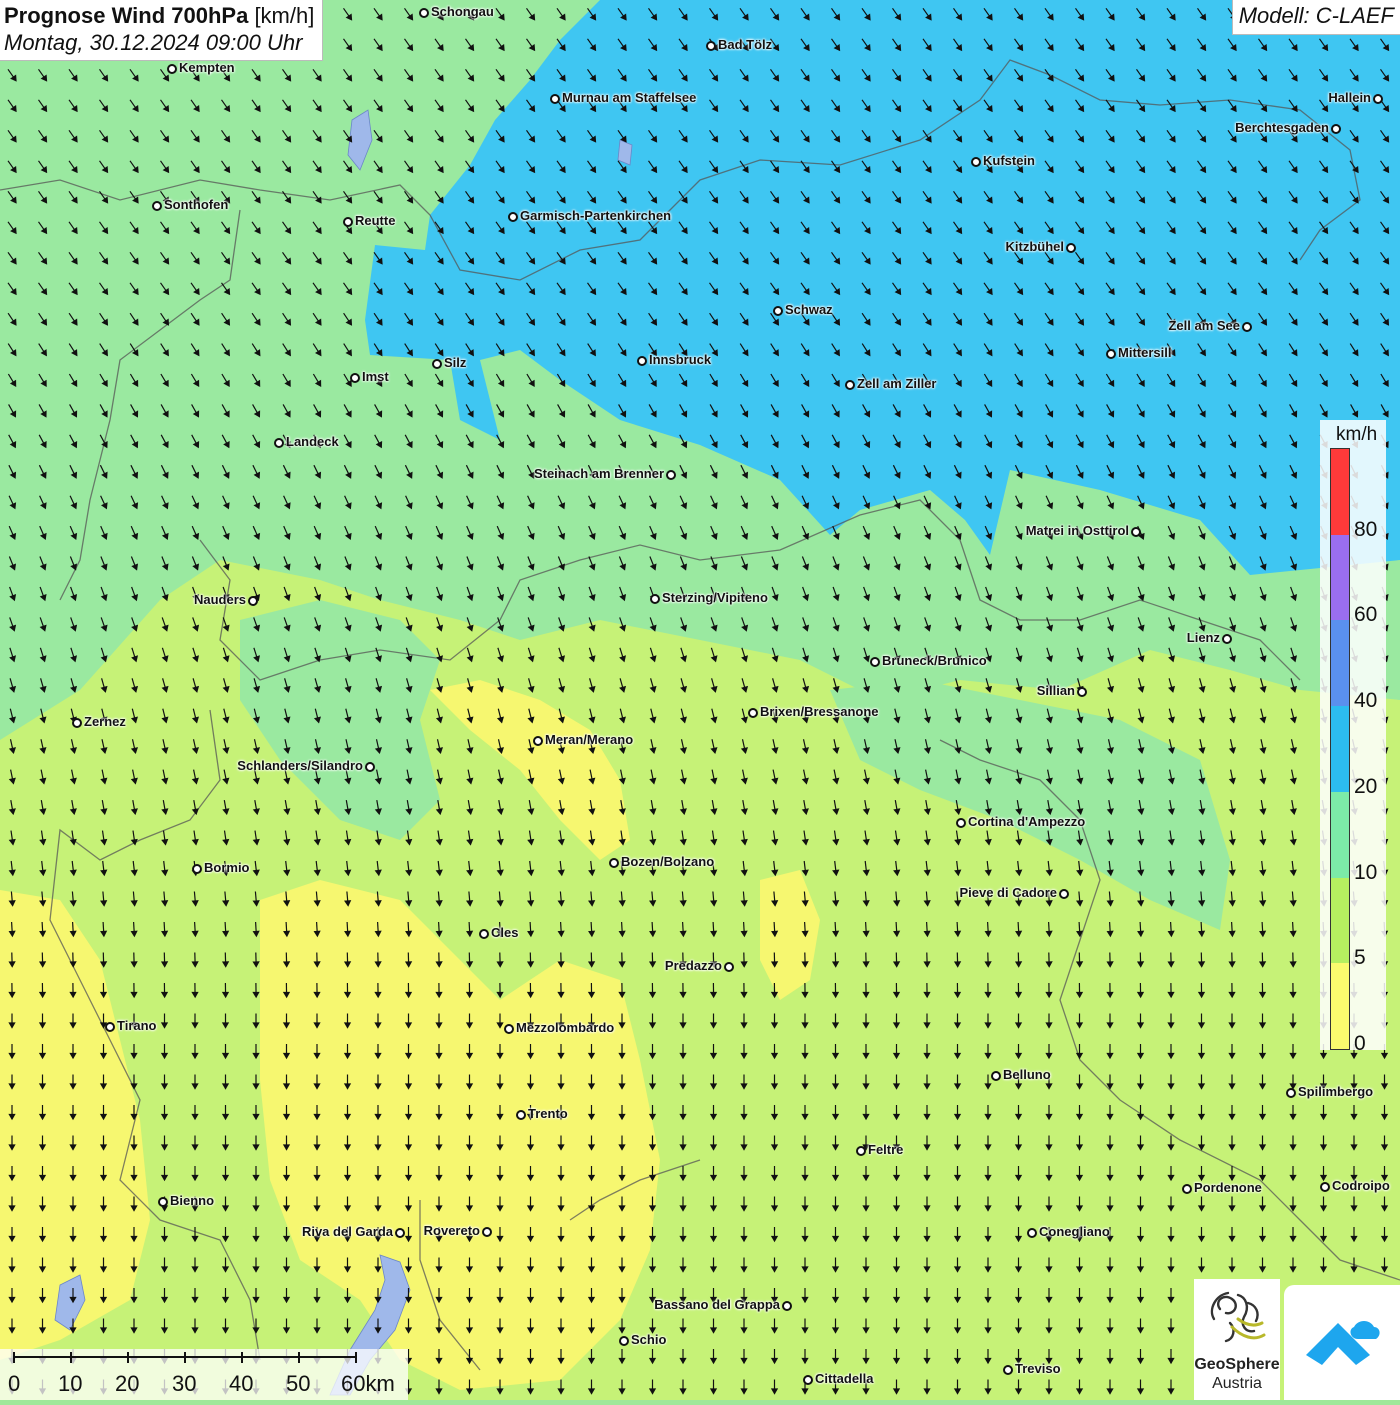 The height and width of the screenshot is (1405, 1400). I want to click on city-label: Tirano, so click(137, 1026).